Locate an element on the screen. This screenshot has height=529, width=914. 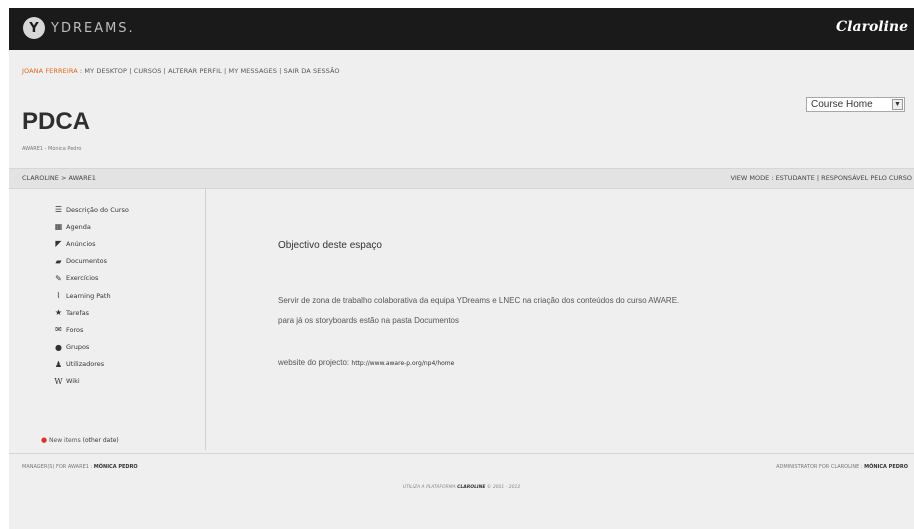
sidebar-item-descricao: ☰ Descrição do Curso is located at coordinates (91, 209).